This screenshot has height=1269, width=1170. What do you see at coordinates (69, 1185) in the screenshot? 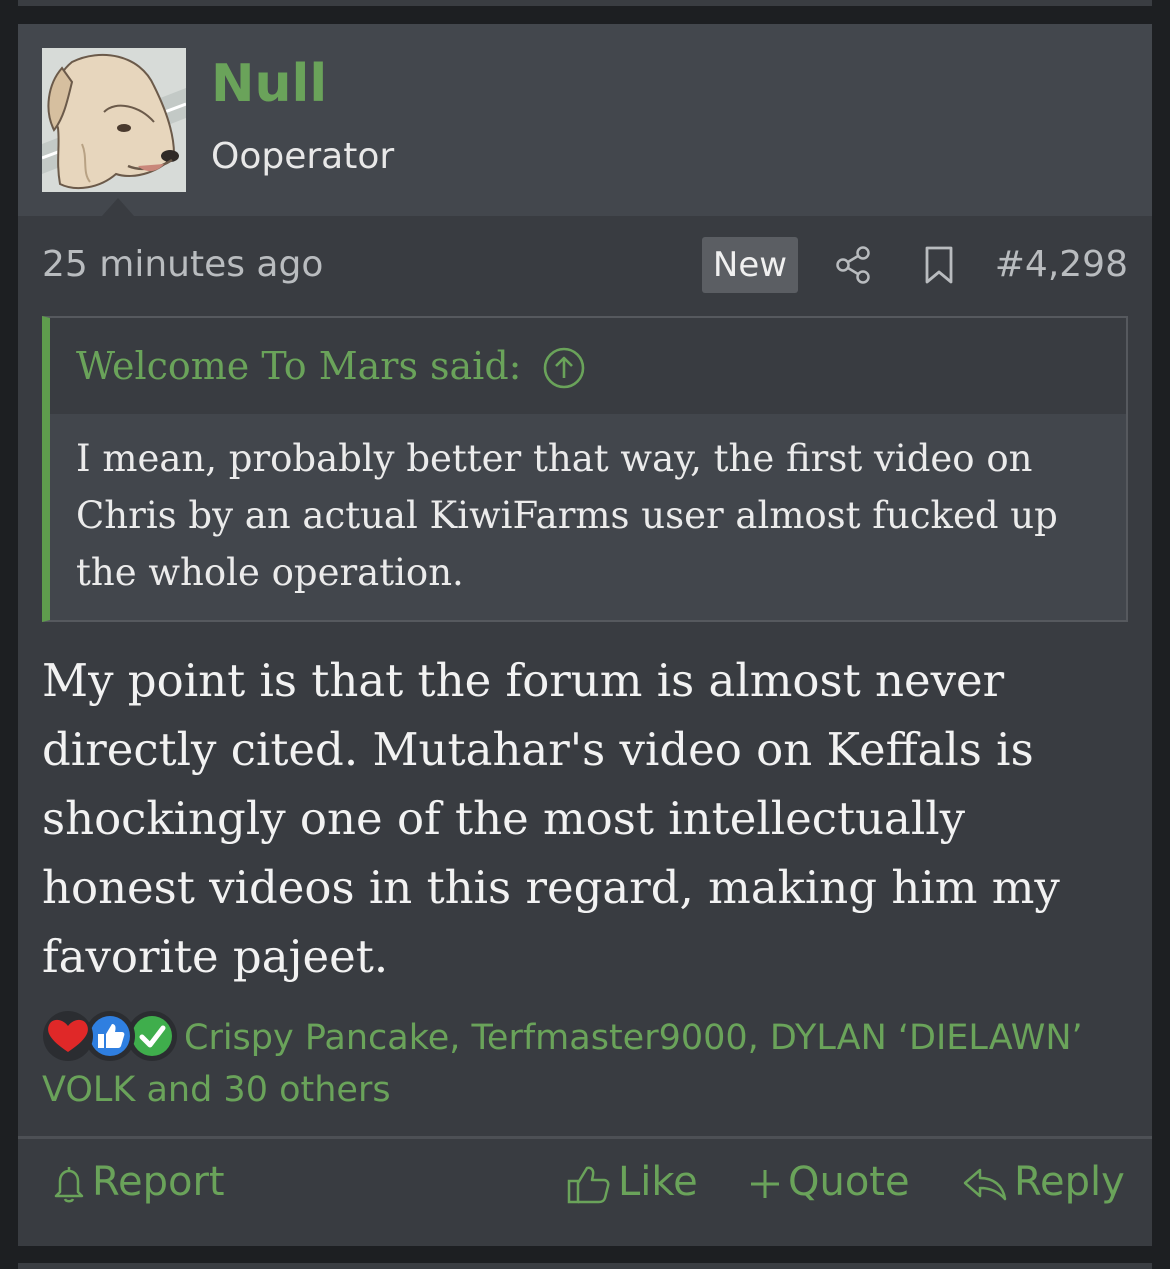
I see `bell-icon` at bounding box center [69, 1185].